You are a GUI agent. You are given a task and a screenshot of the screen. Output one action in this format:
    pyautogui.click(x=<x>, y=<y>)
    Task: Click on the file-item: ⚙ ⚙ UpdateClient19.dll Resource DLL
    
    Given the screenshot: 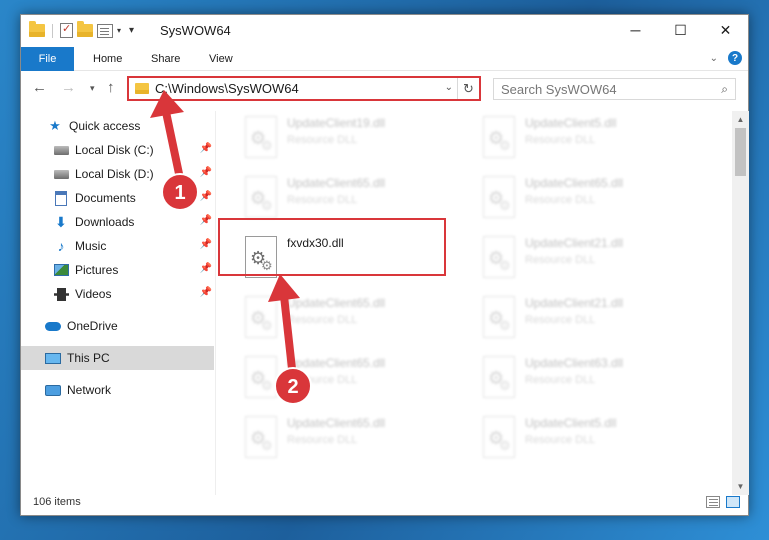 What is the action you would take?
    pyautogui.click(x=355, y=139)
    